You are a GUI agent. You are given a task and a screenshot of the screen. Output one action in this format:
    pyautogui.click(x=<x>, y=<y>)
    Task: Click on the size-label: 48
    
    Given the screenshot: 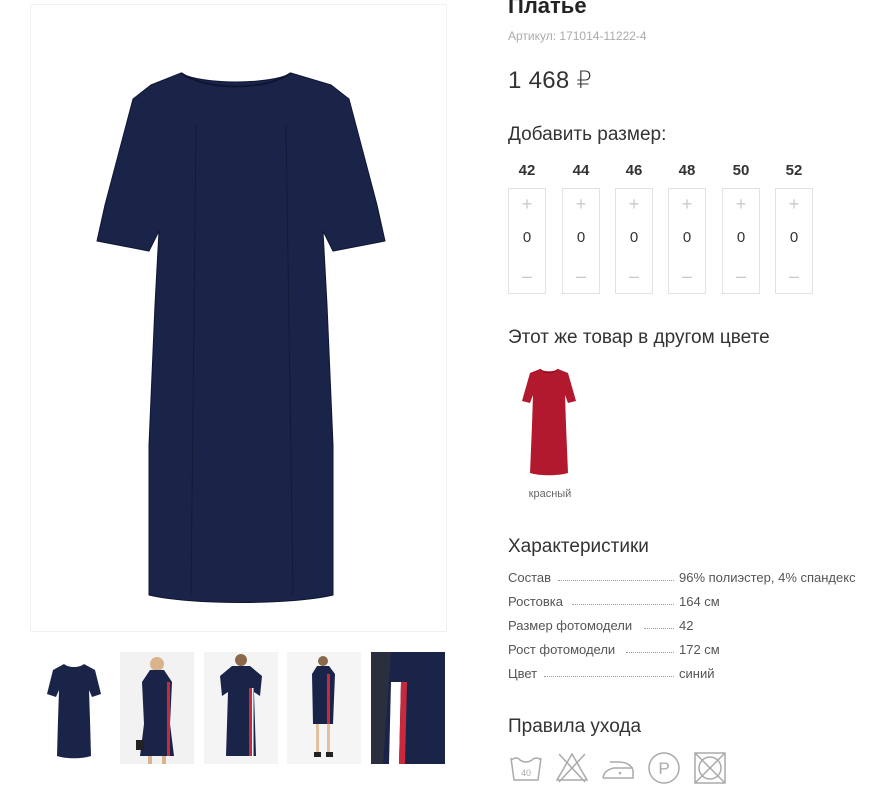 What is the action you would take?
    pyautogui.click(x=687, y=170)
    